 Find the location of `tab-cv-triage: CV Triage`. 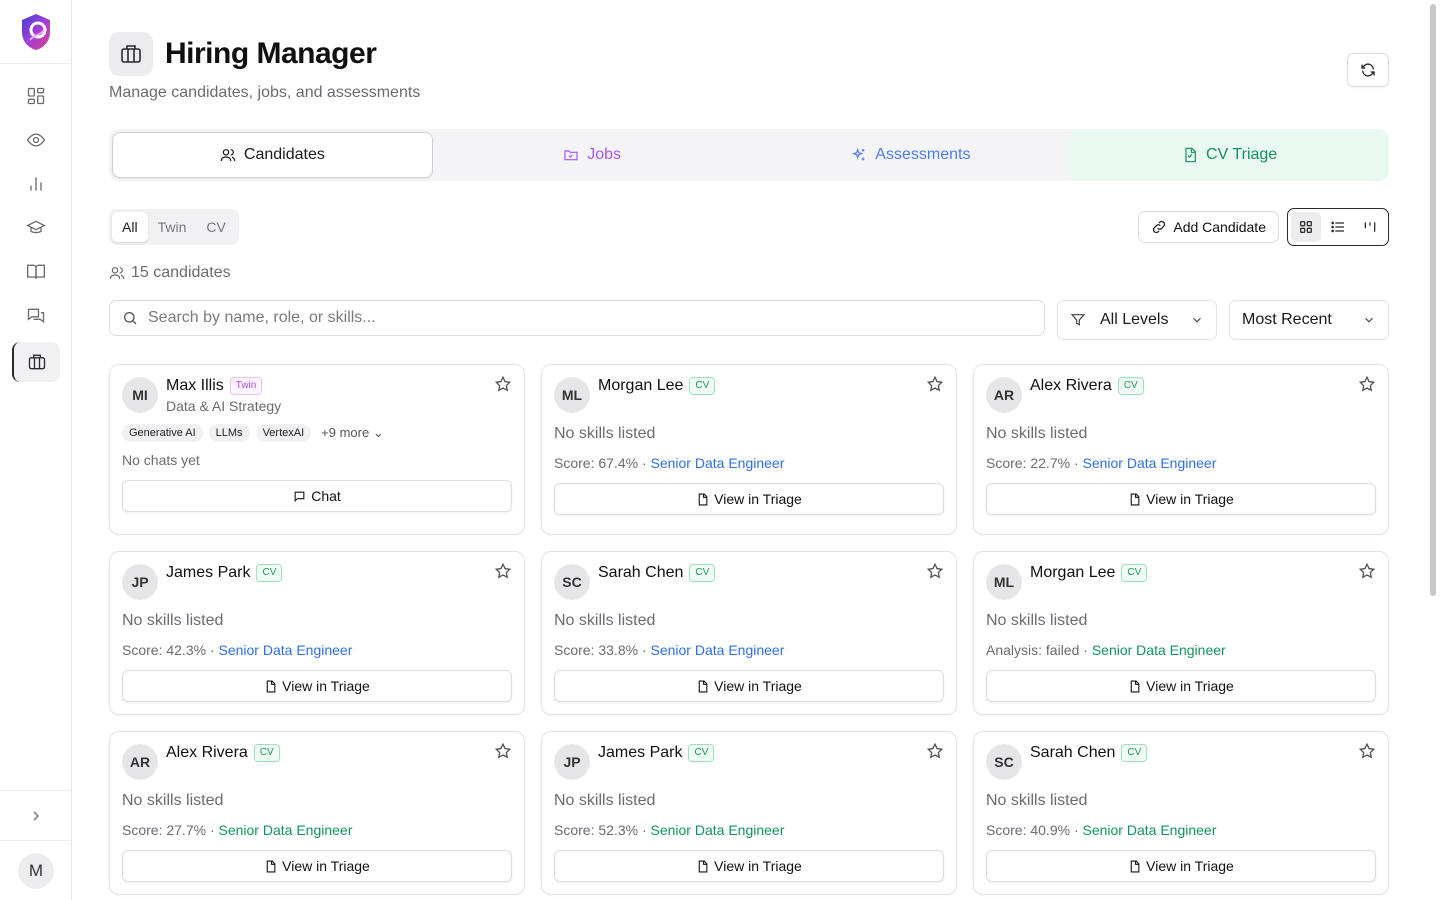

tab-cv-triage: CV Triage is located at coordinates (1229, 155).